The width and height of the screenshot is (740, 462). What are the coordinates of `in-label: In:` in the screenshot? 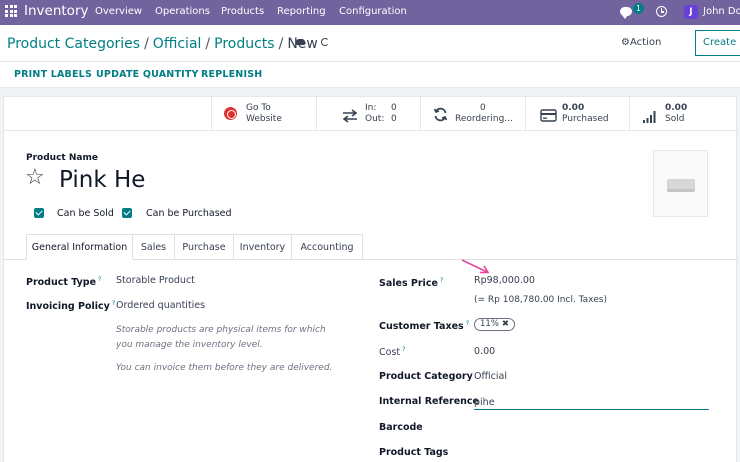 It's located at (371, 108).